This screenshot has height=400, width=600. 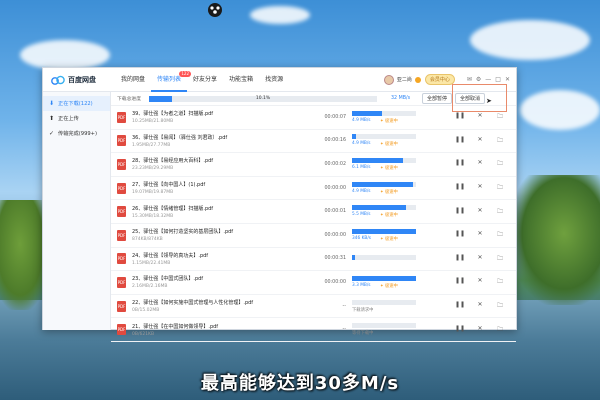 What do you see at coordinates (404, 79) in the screenshot?
I see `username: 亚二尚` at bounding box center [404, 79].